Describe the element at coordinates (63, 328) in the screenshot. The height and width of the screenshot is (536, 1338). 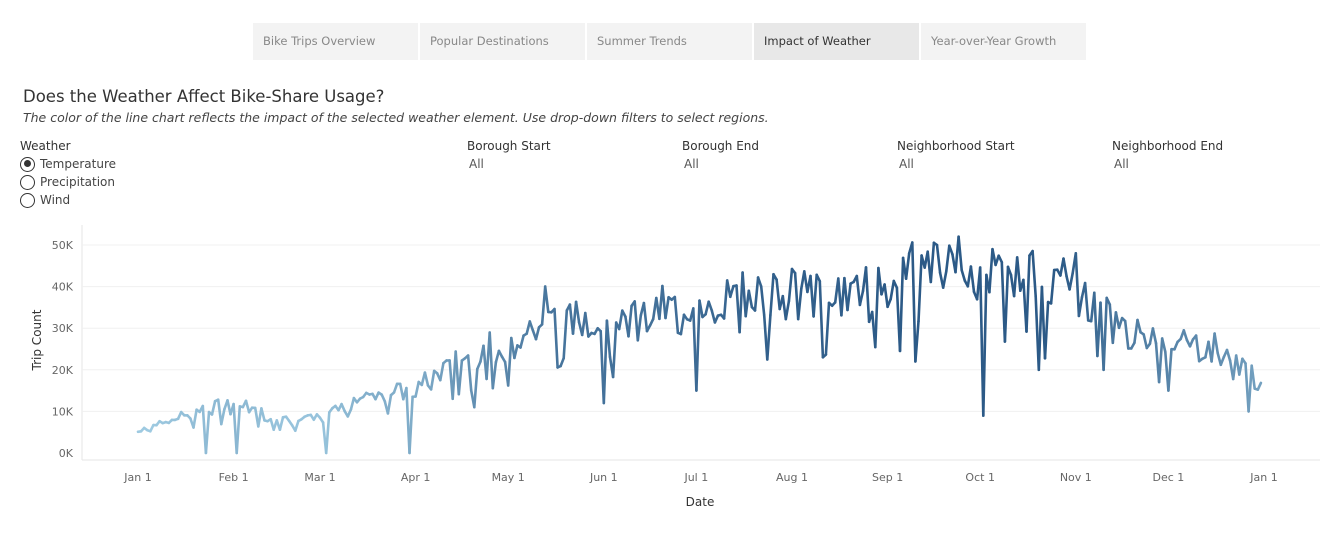
I see `y-tick-label: 30K` at that location.